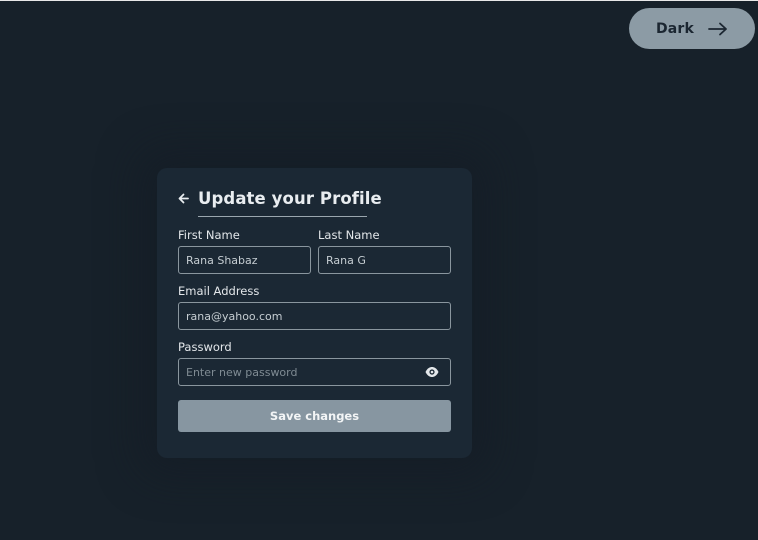  I want to click on theme-toggle-button: Dark, so click(692, 28).